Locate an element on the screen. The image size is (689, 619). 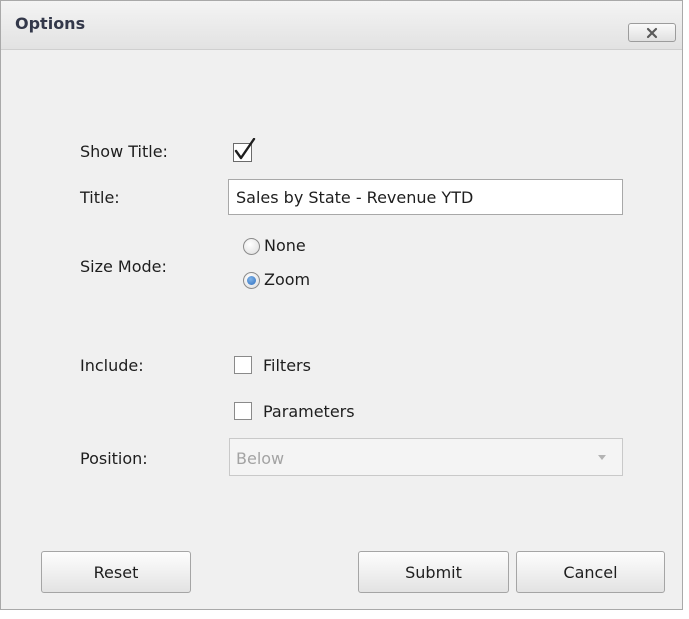
dialog-titlebar: Options is located at coordinates (341, 25).